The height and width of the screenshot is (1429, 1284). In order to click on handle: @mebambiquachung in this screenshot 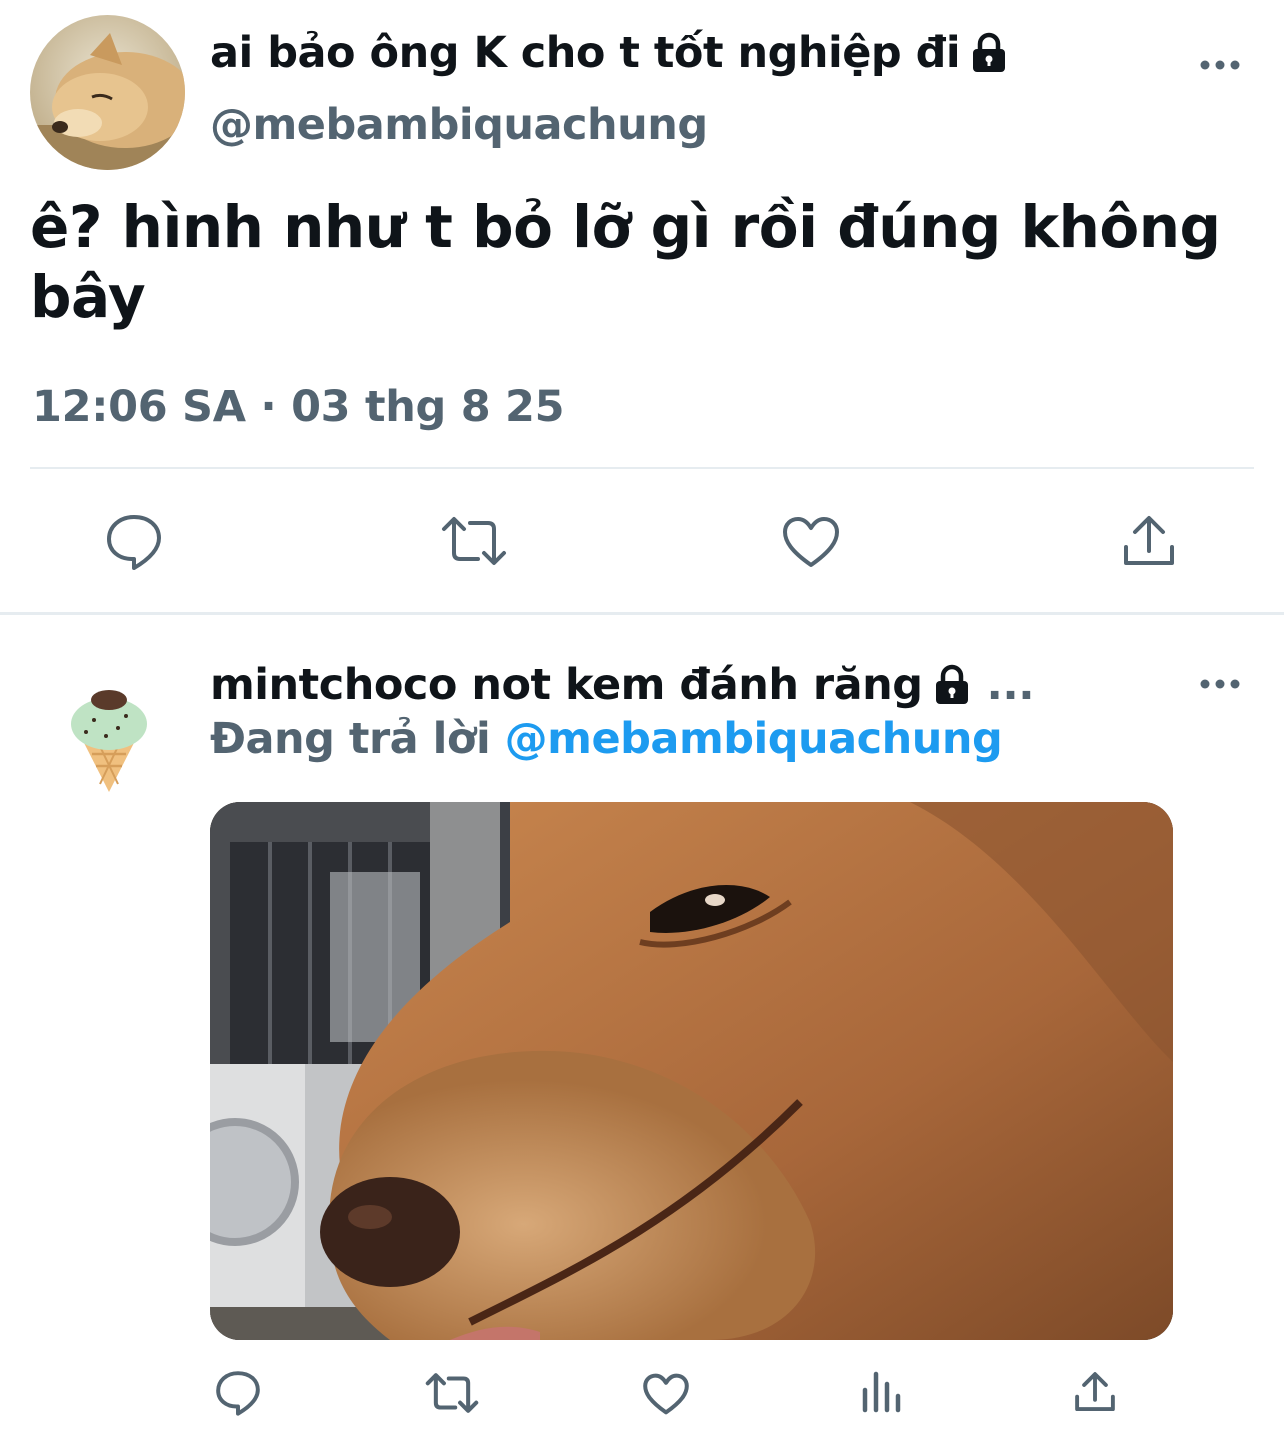, I will do `click(459, 125)`.